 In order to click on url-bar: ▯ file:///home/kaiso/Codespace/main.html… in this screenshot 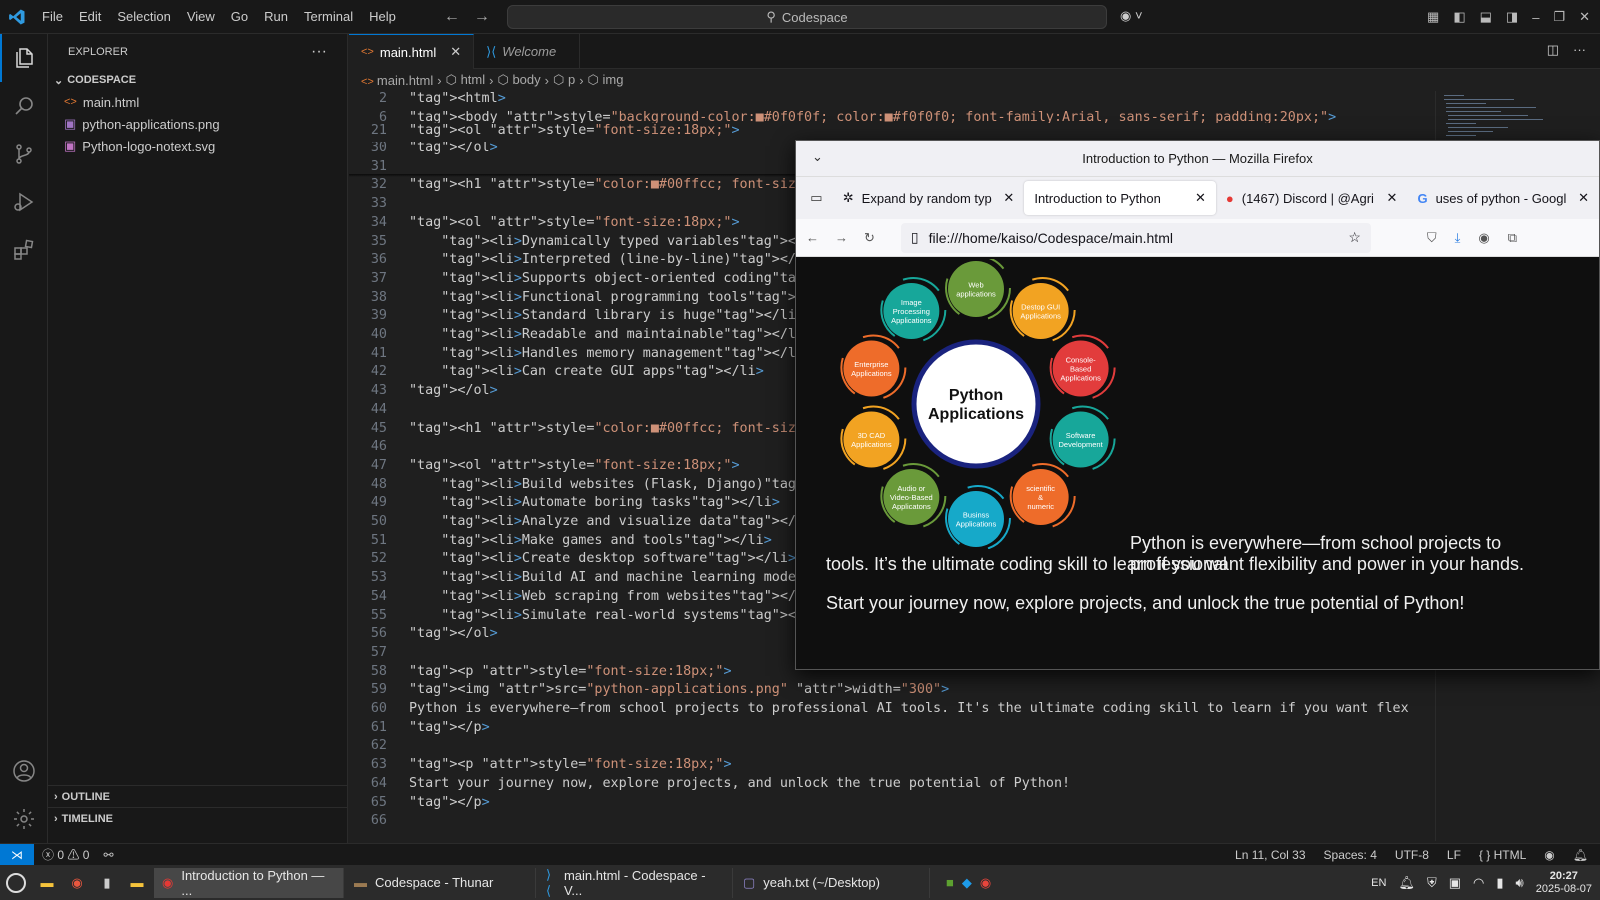, I will do `click(1135, 237)`.